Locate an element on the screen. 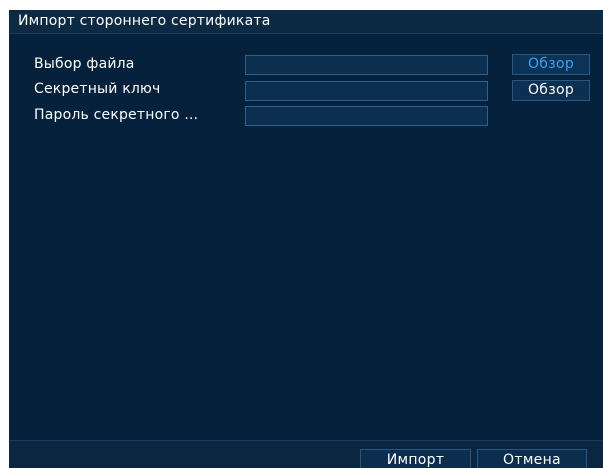 The image size is (603, 468). secret-key-field is located at coordinates (366, 91).